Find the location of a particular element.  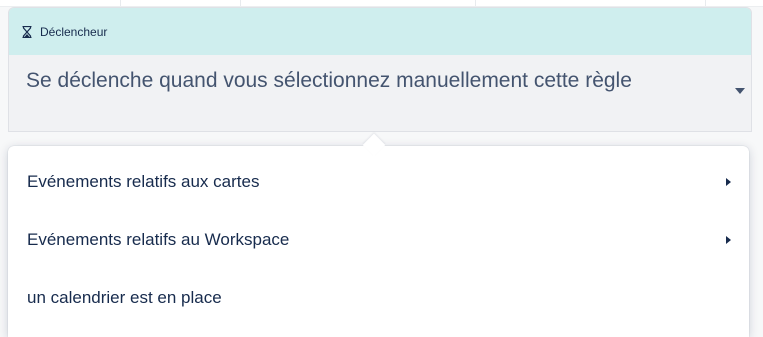

menu-item-label: Evénements relatifs au Workspace is located at coordinates (158, 239).